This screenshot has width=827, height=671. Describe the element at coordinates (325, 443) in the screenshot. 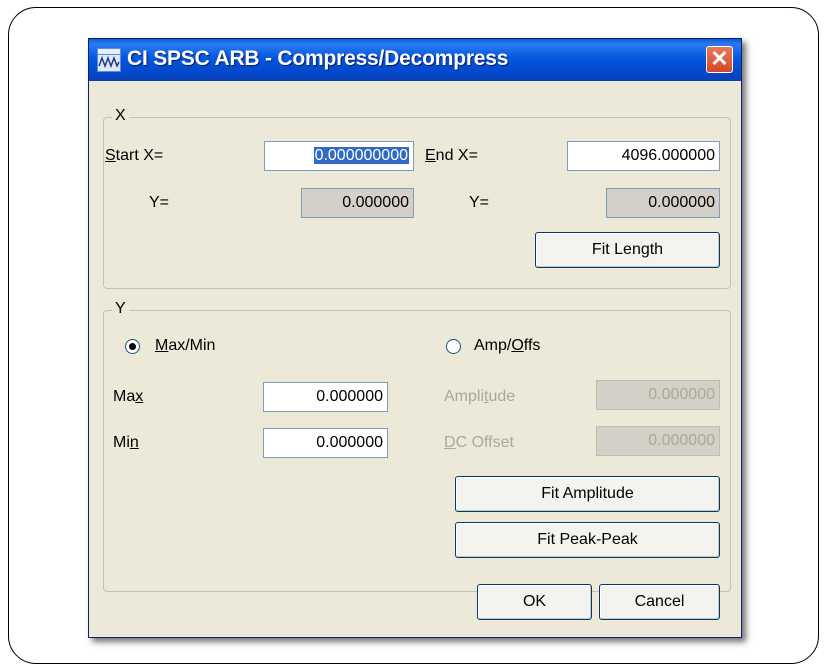

I see `min-field: 0.000000` at that location.